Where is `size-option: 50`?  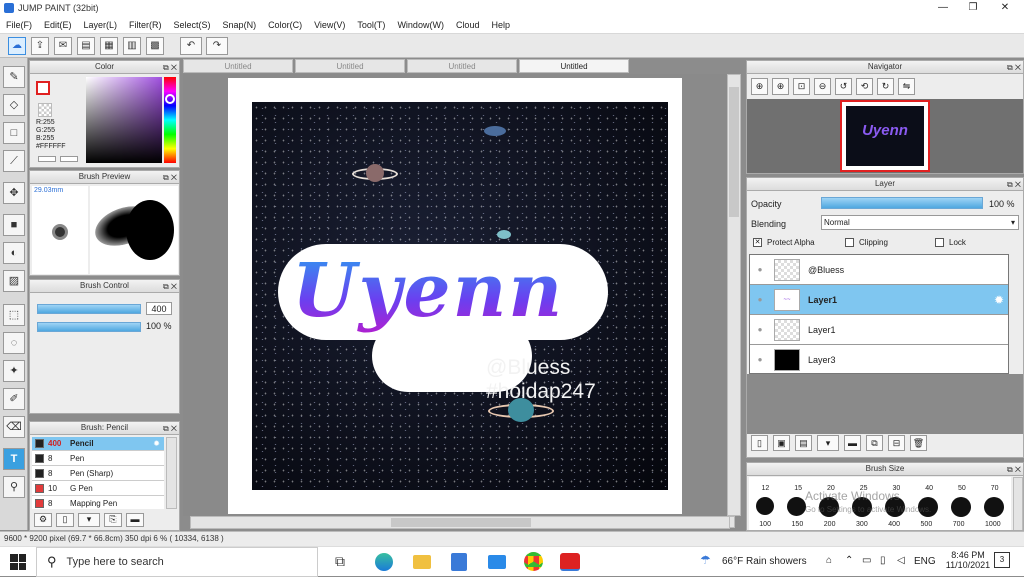
size-option: 50 is located at coordinates (962, 488).